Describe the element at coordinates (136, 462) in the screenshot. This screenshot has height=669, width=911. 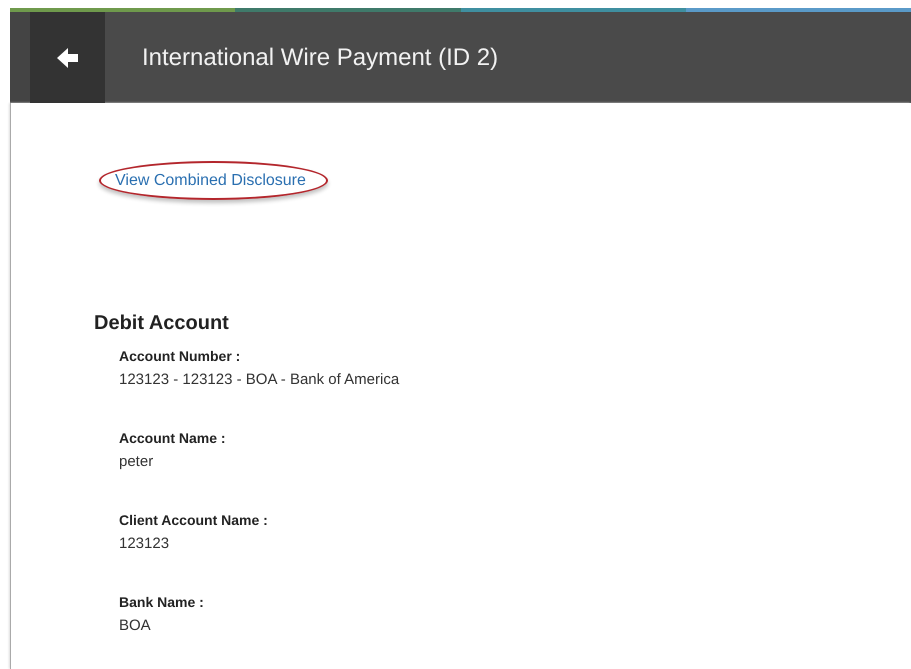
I see `field-value: peter` at that location.